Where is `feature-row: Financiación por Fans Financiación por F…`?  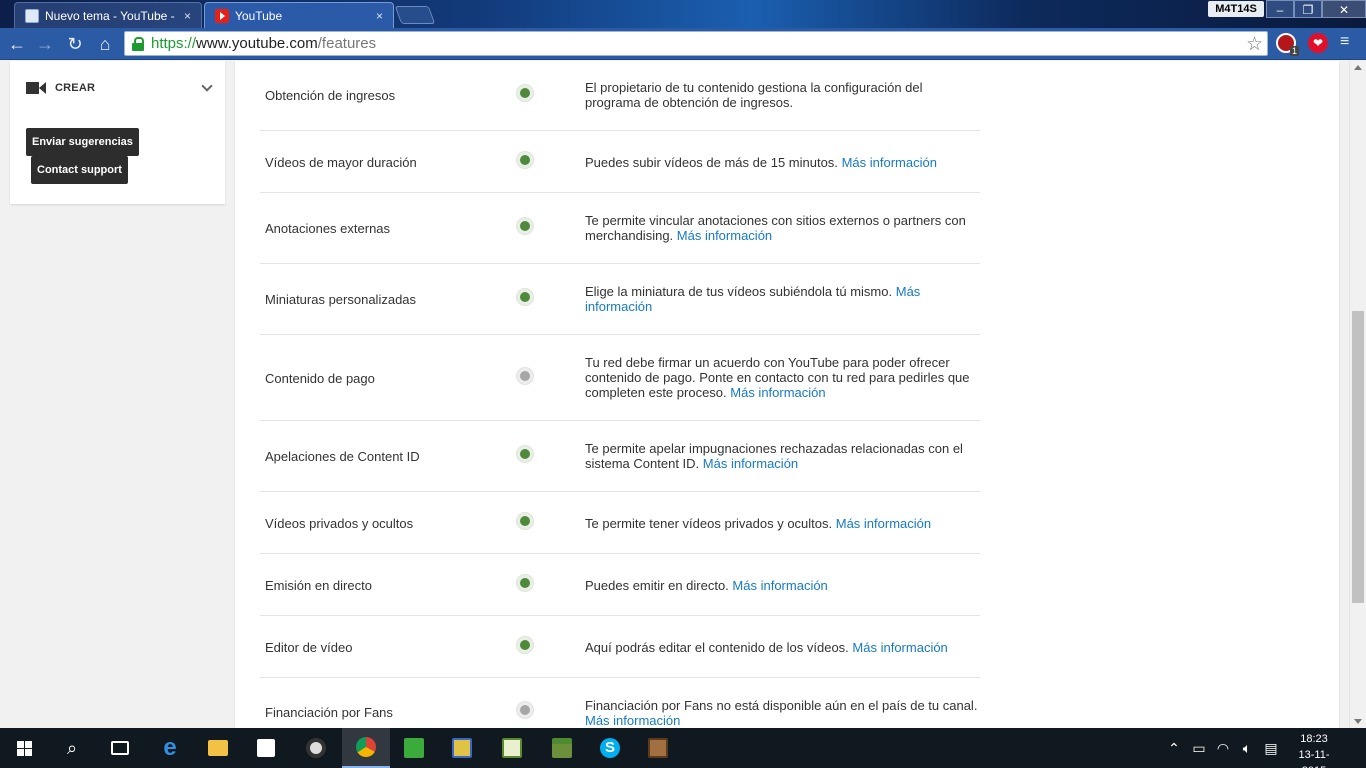
feature-row: Financiación por Fans Financiación por F… is located at coordinates (620, 703).